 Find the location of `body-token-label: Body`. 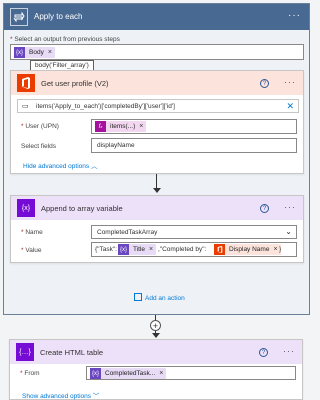

body-token-label: Body is located at coordinates (36, 52).